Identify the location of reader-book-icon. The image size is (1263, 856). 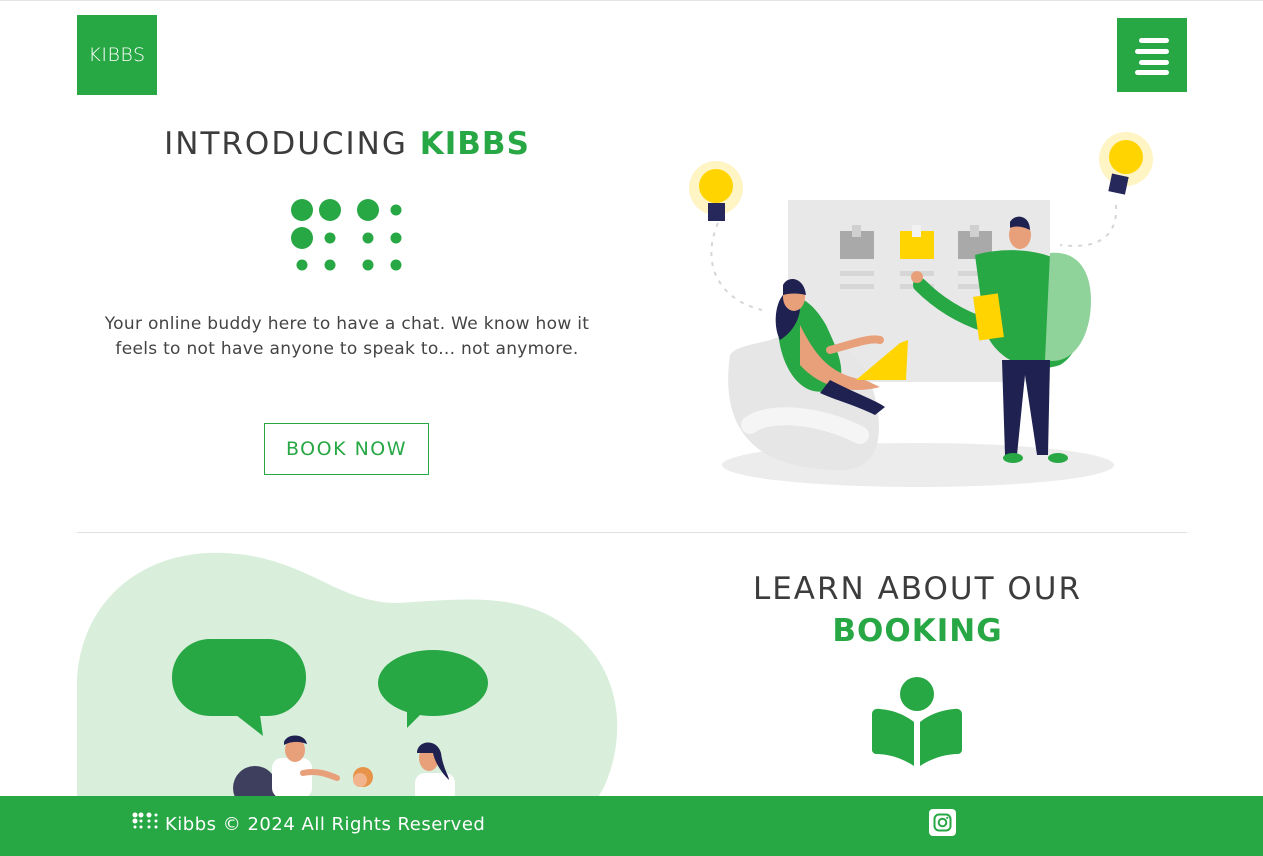
(917, 721).